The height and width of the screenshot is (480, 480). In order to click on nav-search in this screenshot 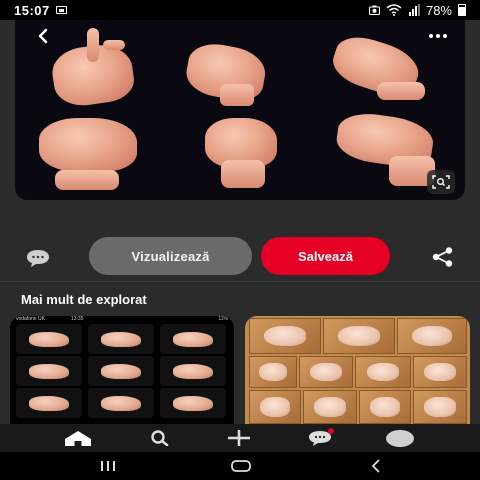, I will do `click(159, 438)`.